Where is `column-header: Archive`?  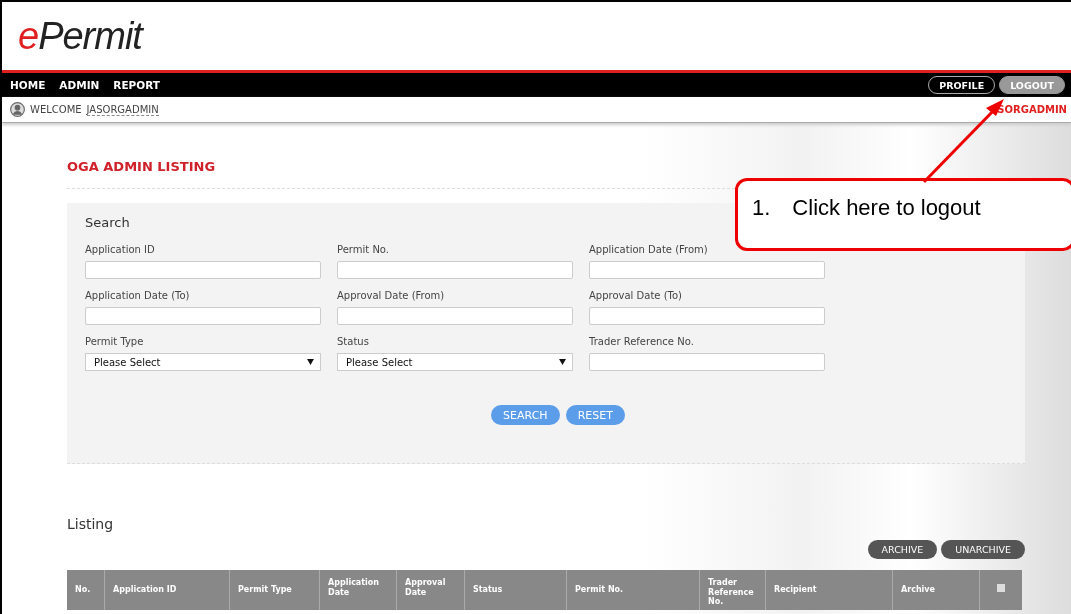 column-header: Archive is located at coordinates (936, 590).